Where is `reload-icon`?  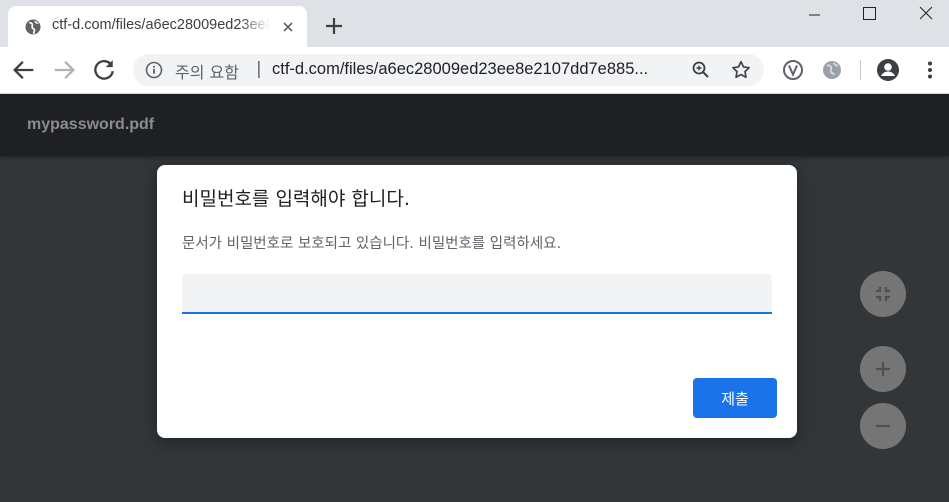 reload-icon is located at coordinates (104, 70).